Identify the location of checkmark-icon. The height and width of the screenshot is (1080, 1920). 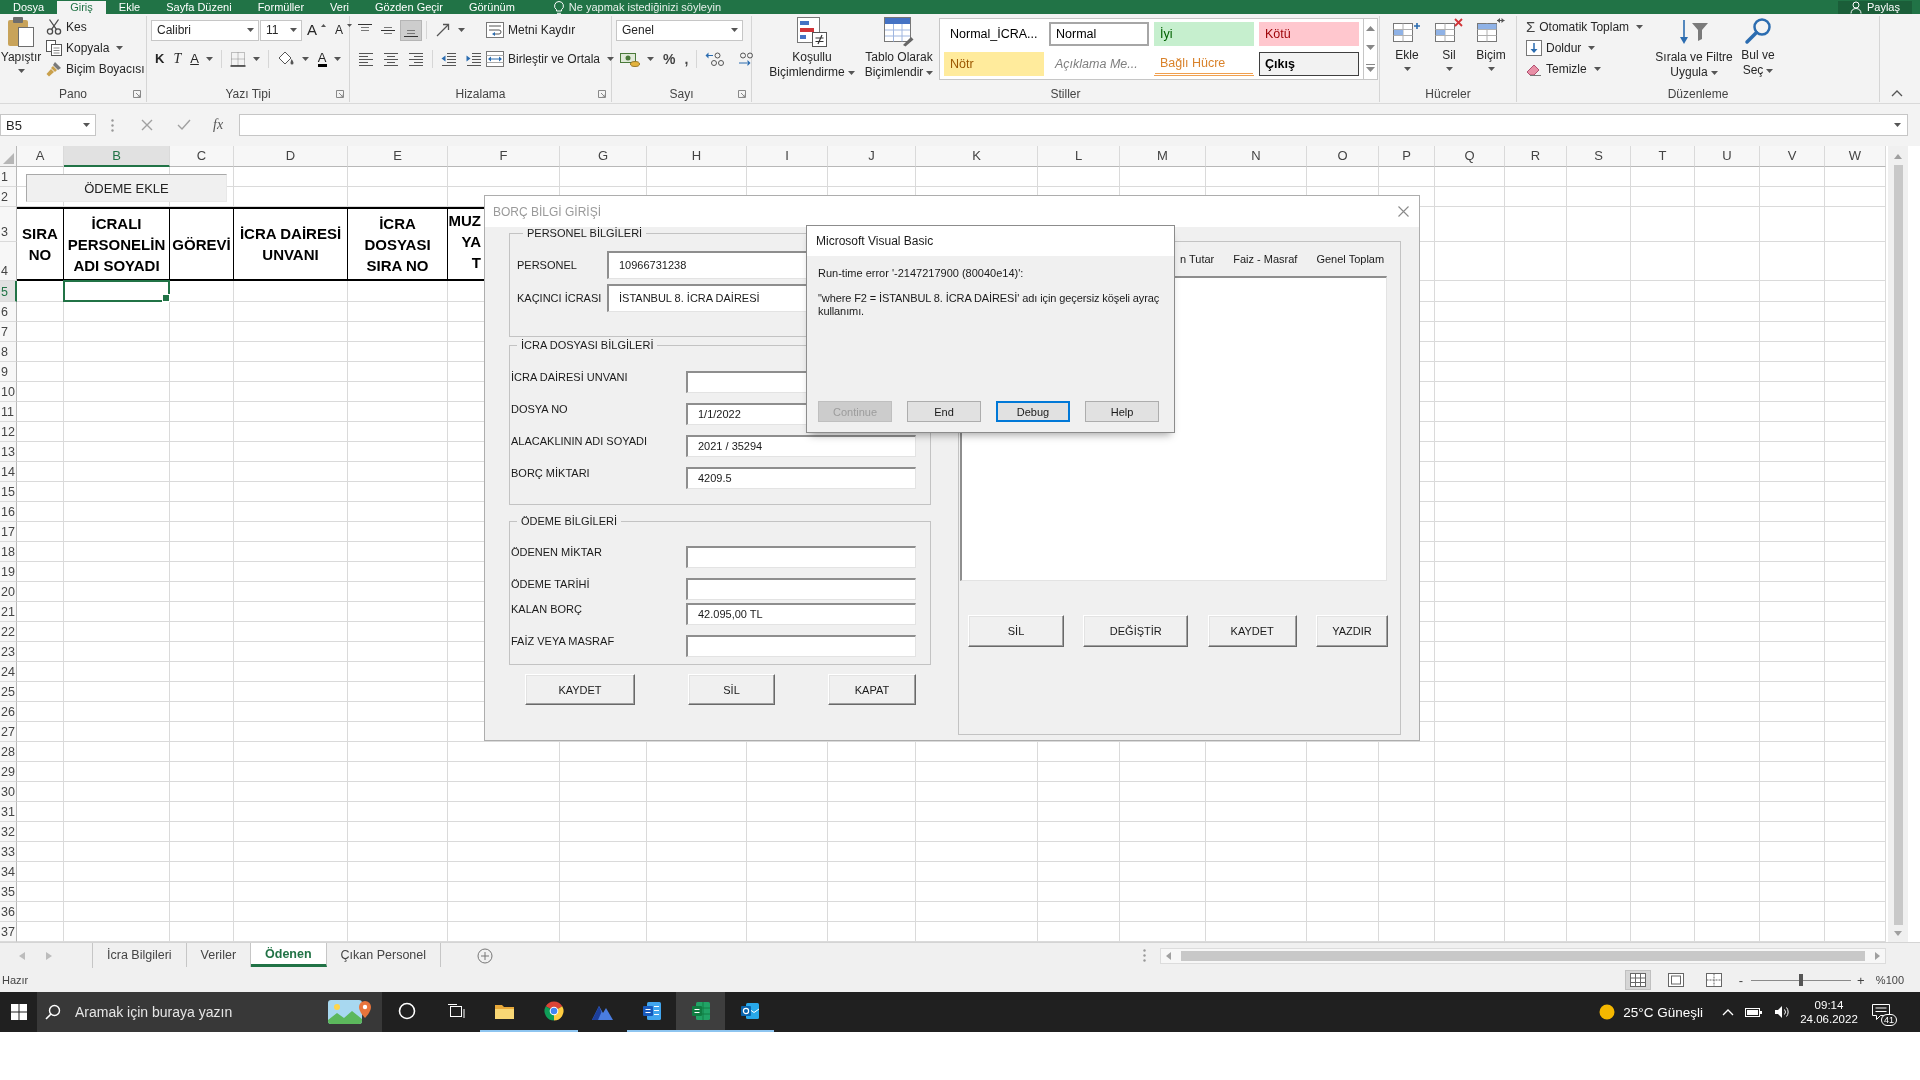
(184, 125).